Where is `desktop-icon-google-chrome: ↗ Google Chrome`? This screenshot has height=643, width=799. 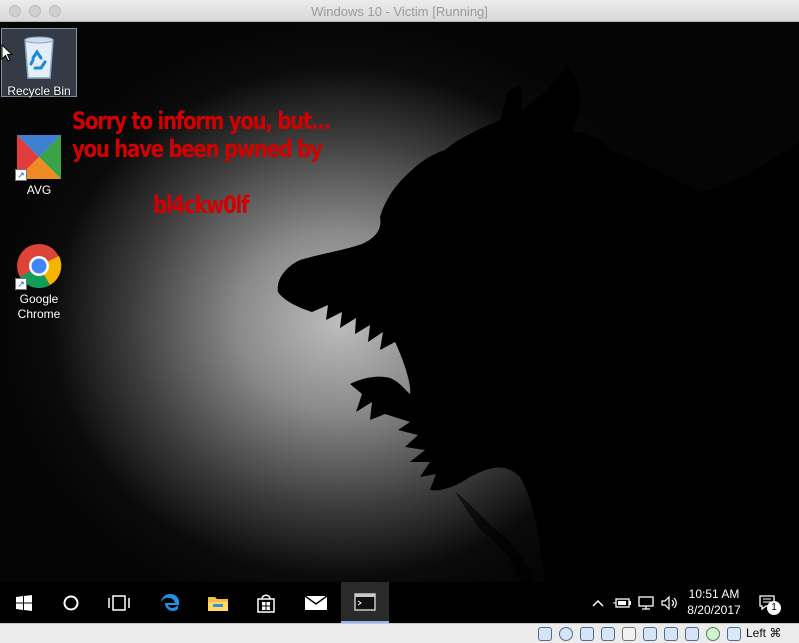 desktop-icon-google-chrome: ↗ Google Chrome is located at coordinates (39, 282).